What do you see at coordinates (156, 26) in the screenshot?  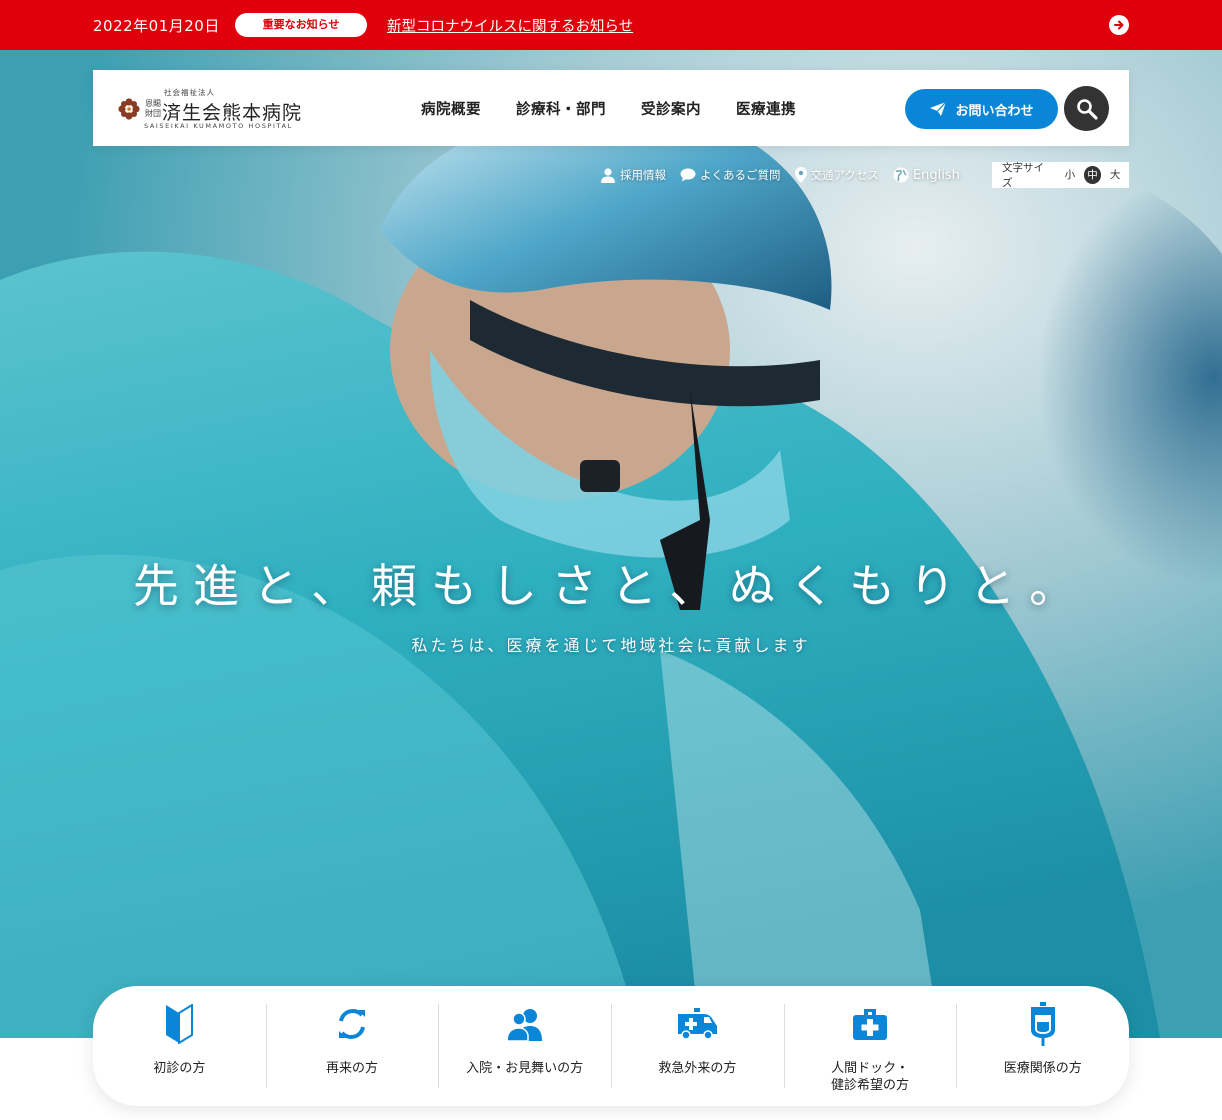 I see `alert-date: 2022年01月20日` at bounding box center [156, 26].